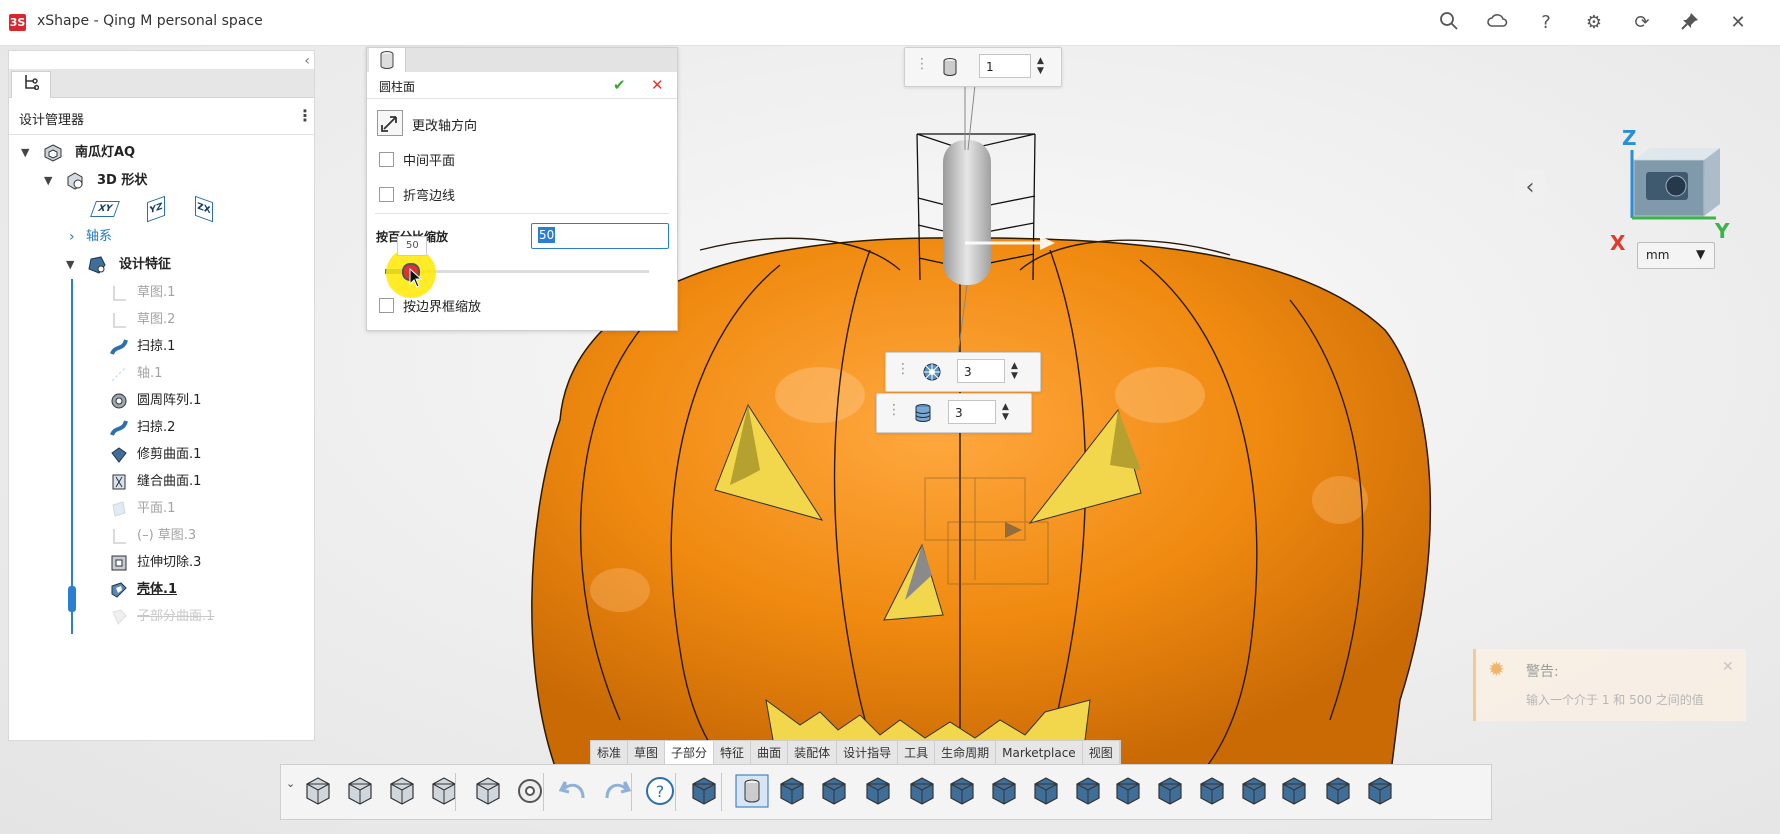 Image resolution: width=1780 pixels, height=834 pixels. Describe the element at coordinates (156, 427) in the screenshot. I see `feature-label: 扫掠.2` at that location.